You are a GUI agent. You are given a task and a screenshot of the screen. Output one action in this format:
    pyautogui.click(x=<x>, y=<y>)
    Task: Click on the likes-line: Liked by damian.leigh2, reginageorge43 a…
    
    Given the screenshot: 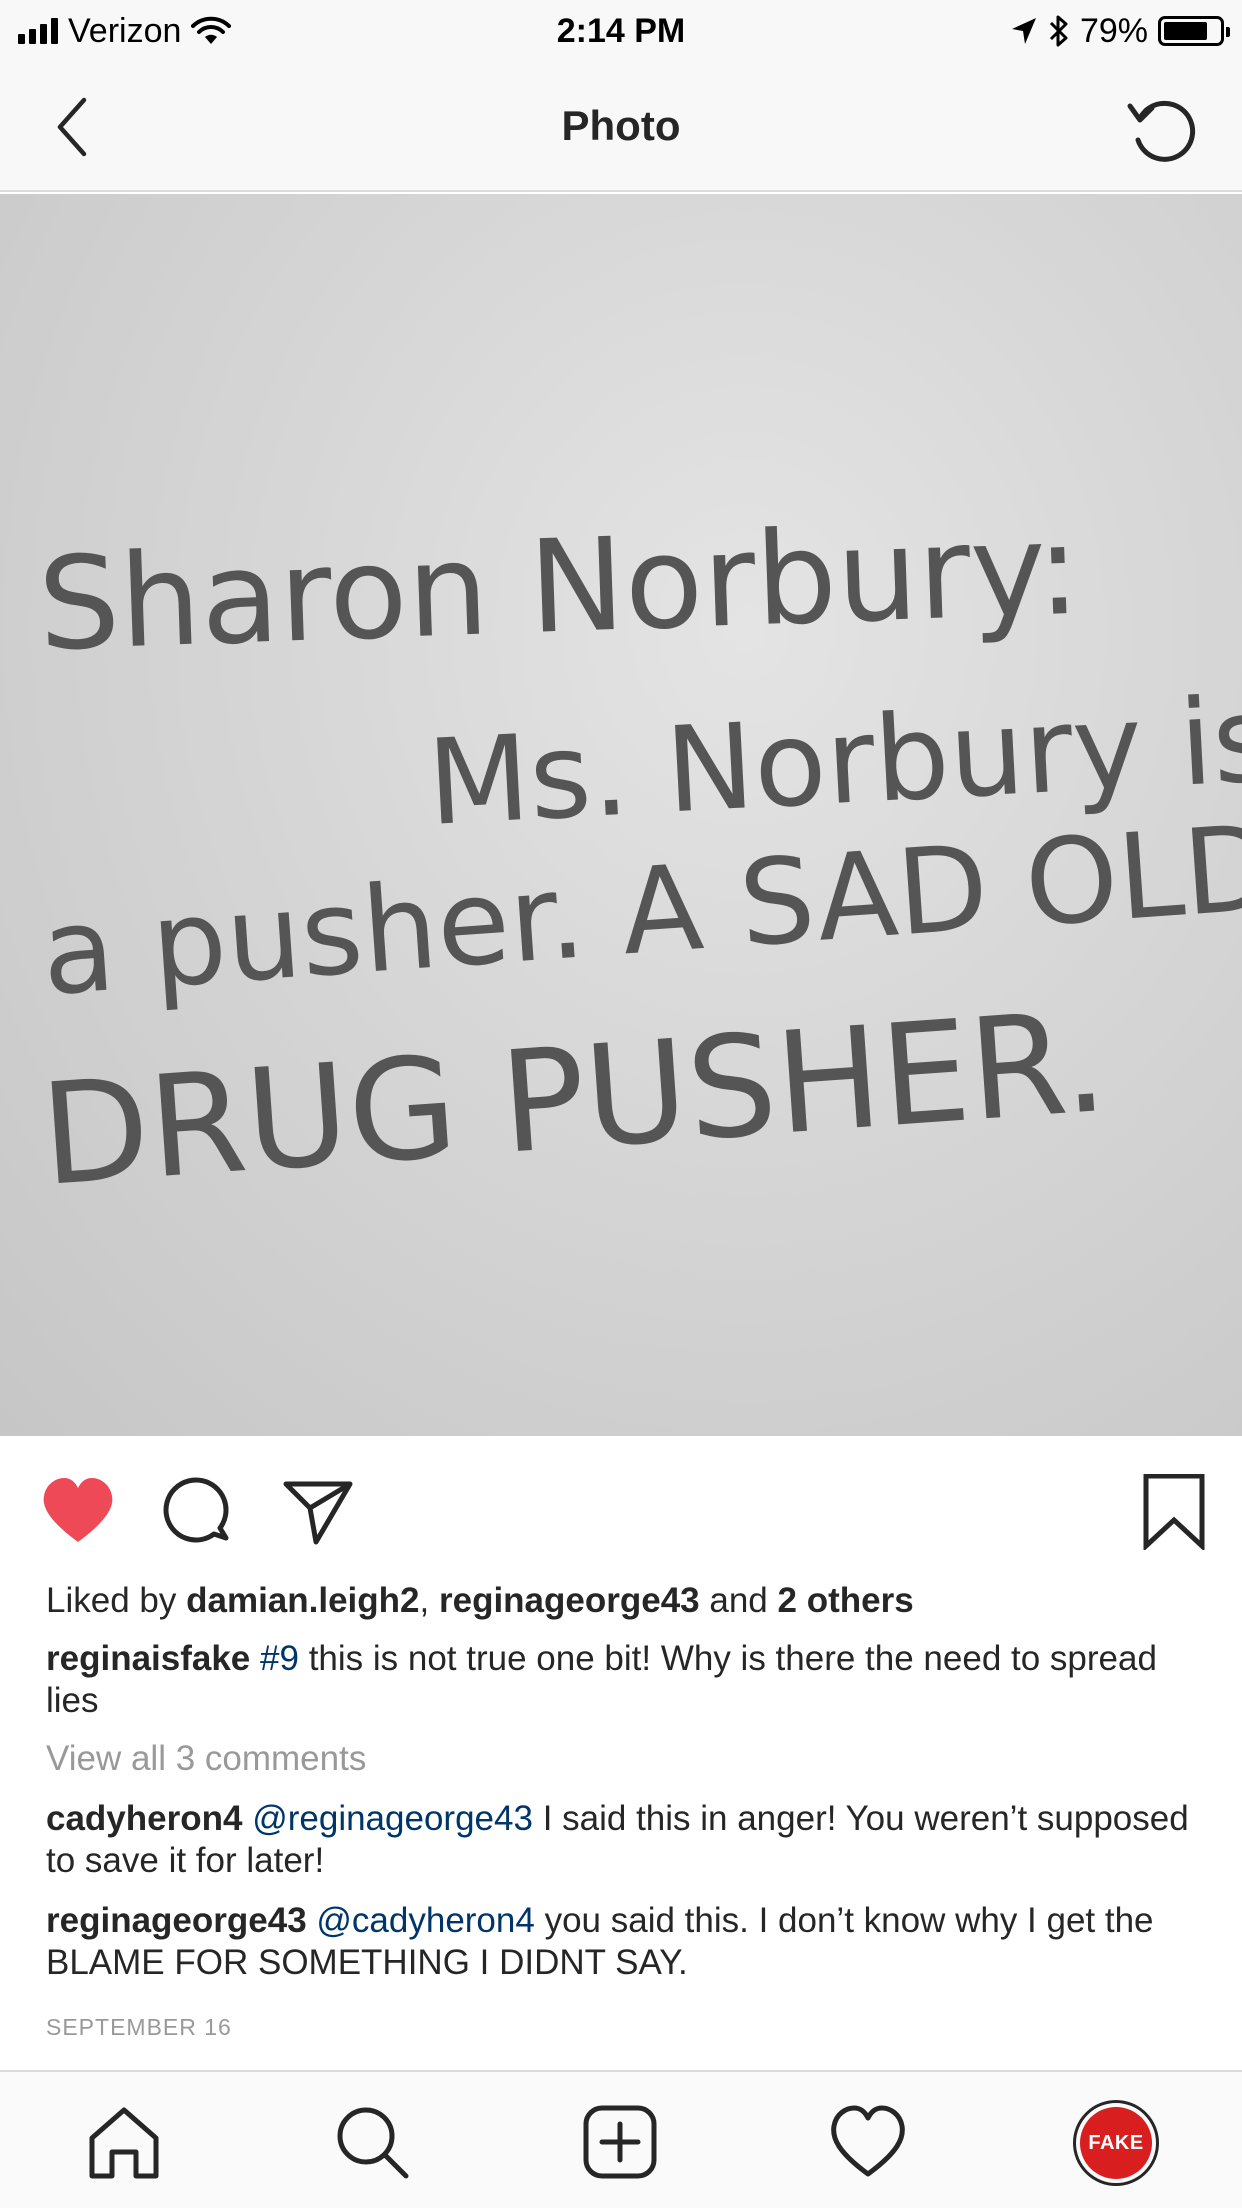 What is the action you would take?
    pyautogui.click(x=621, y=1601)
    